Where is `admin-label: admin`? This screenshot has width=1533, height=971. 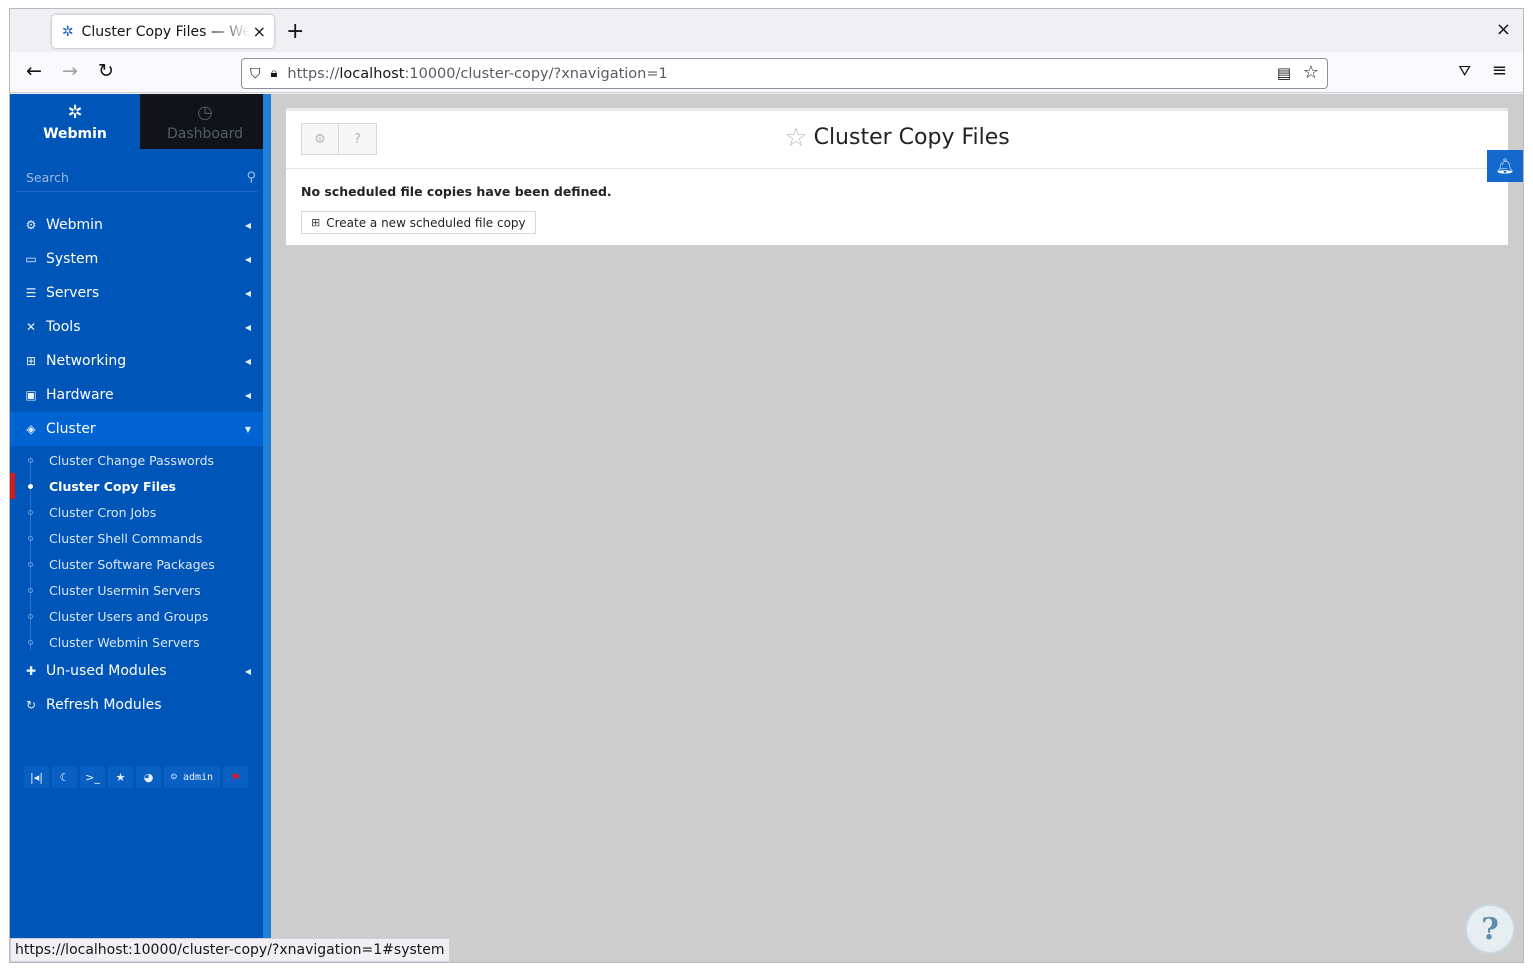 admin-label: admin is located at coordinates (198, 777).